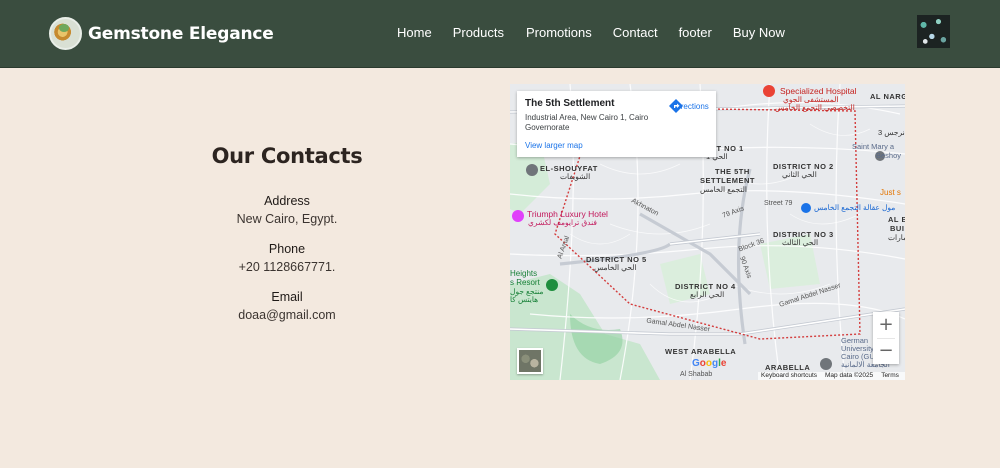 This screenshot has height=468, width=1000. What do you see at coordinates (889, 155) in the screenshot?
I see `map-label-beshoy: Beshoy` at bounding box center [889, 155].